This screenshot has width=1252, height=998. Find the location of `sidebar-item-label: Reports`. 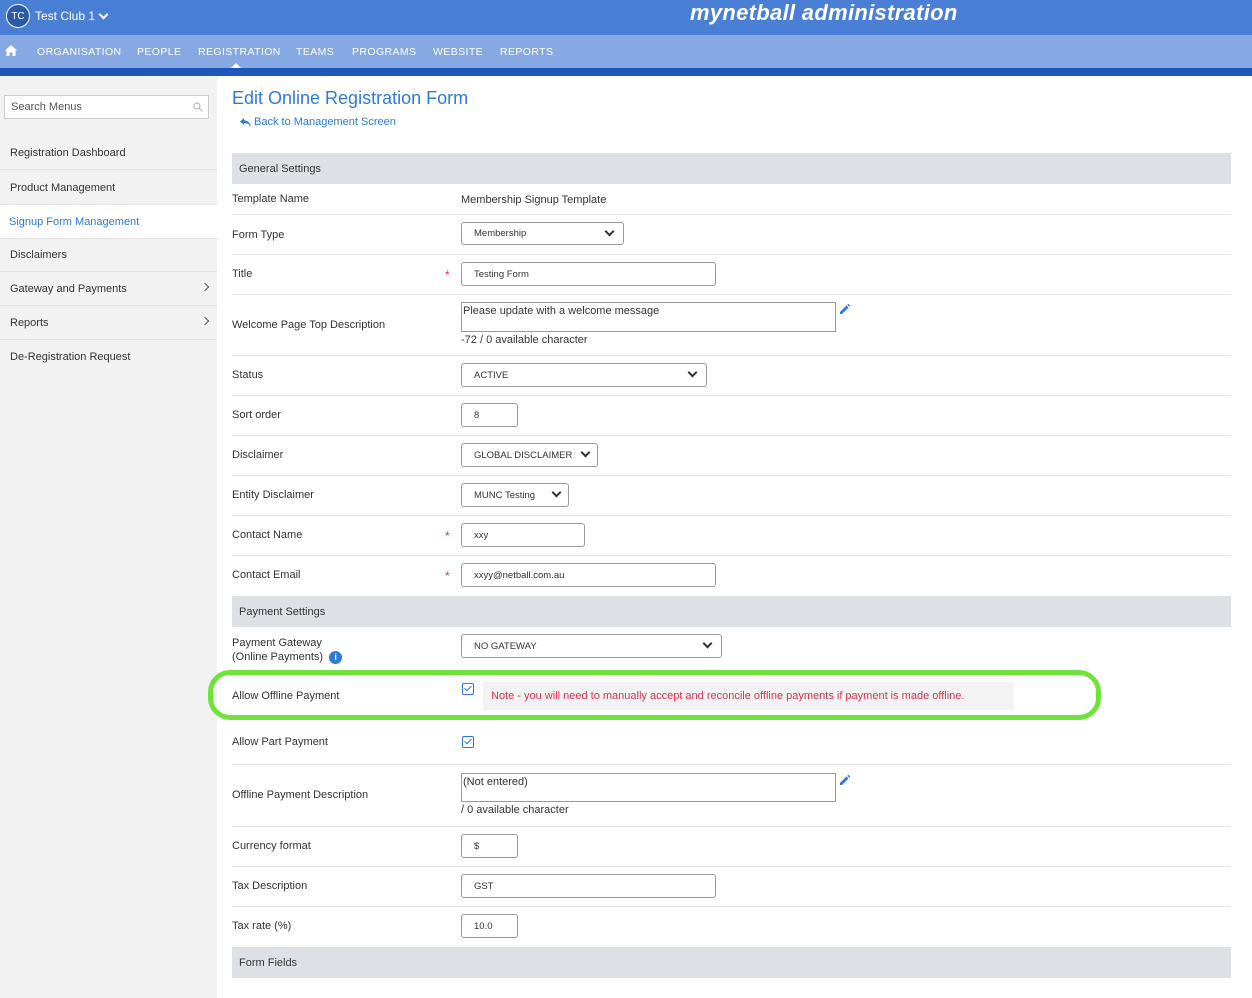

sidebar-item-label: Reports is located at coordinates (29, 322).